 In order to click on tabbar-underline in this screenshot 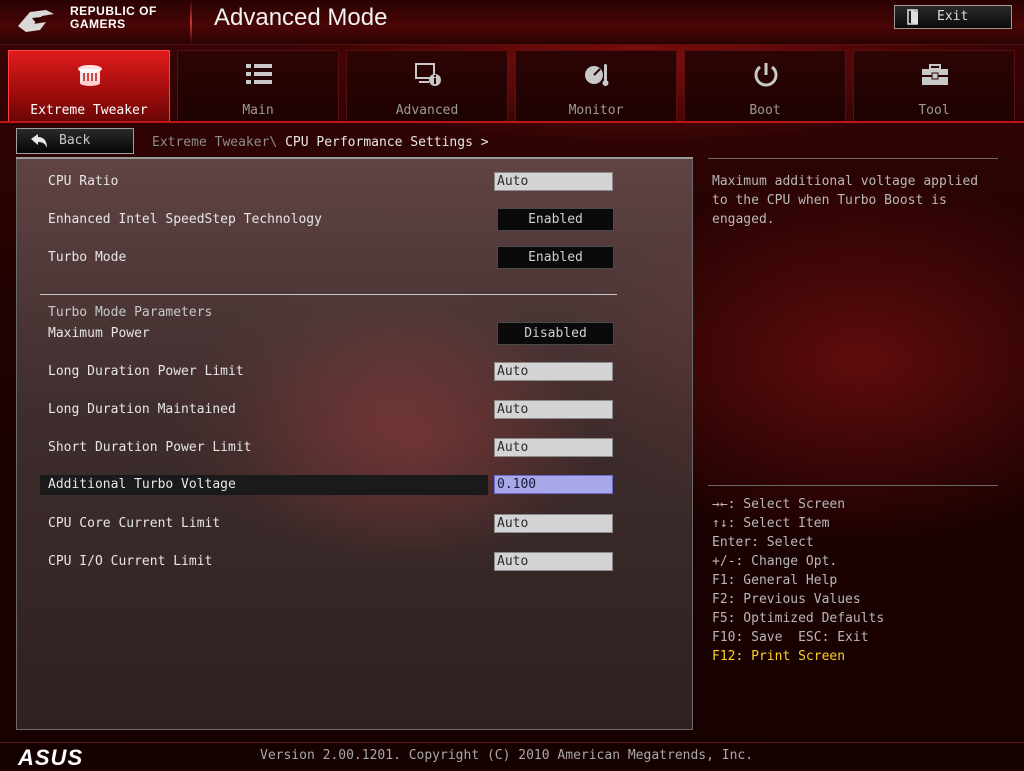, I will do `click(512, 122)`.